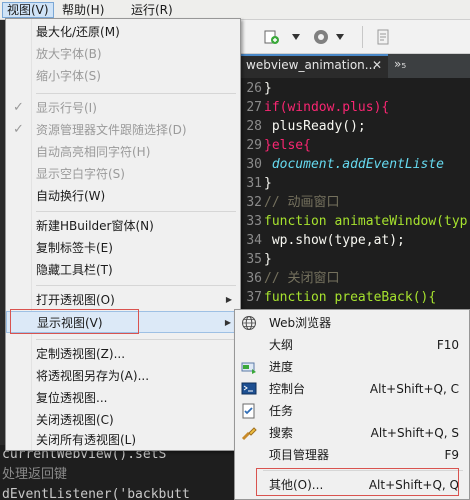 The image size is (470, 500). What do you see at coordinates (248, 411) in the screenshot?
I see `tasks-icon` at bounding box center [248, 411].